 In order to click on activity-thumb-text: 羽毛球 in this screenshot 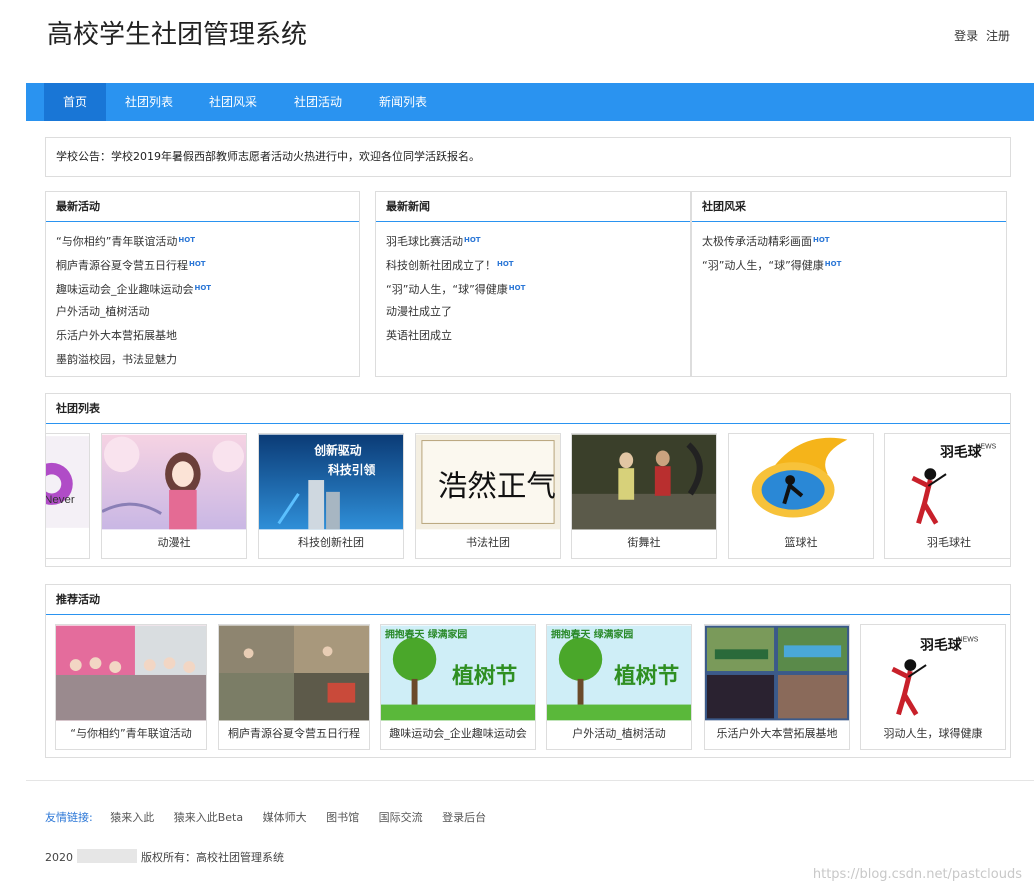, I will do `click(941, 644)`.